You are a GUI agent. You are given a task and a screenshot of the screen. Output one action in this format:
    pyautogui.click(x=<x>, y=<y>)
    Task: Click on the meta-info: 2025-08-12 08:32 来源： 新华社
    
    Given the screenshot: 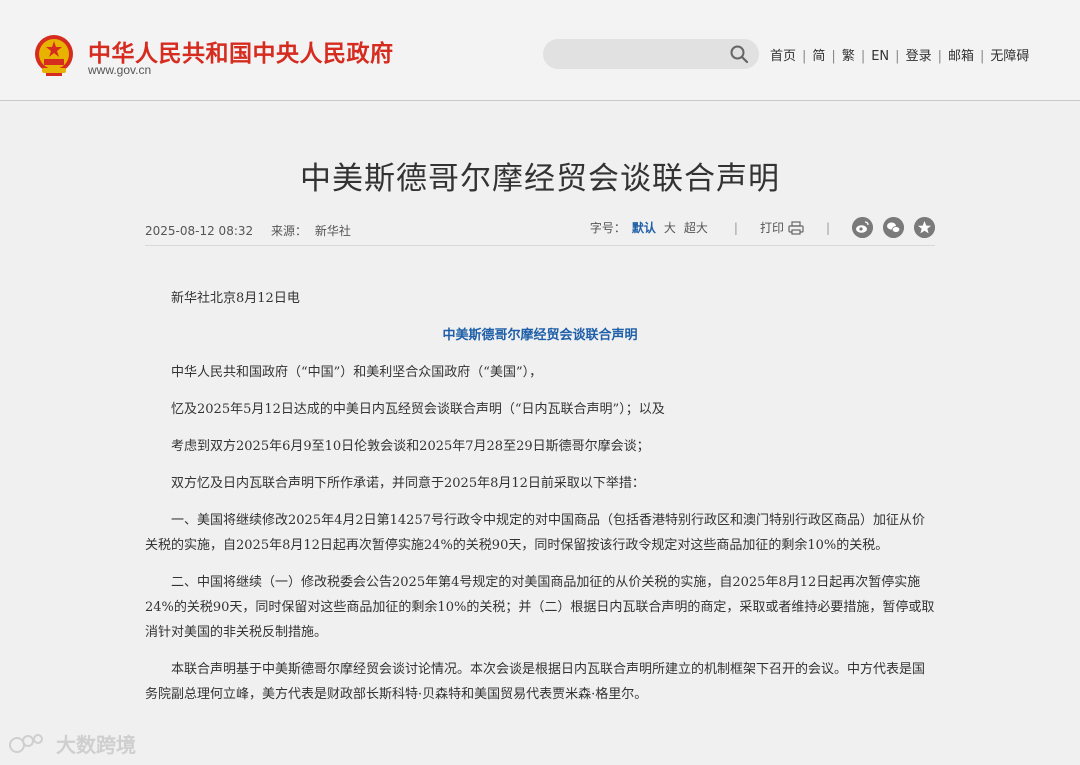 What is the action you would take?
    pyautogui.click(x=248, y=230)
    